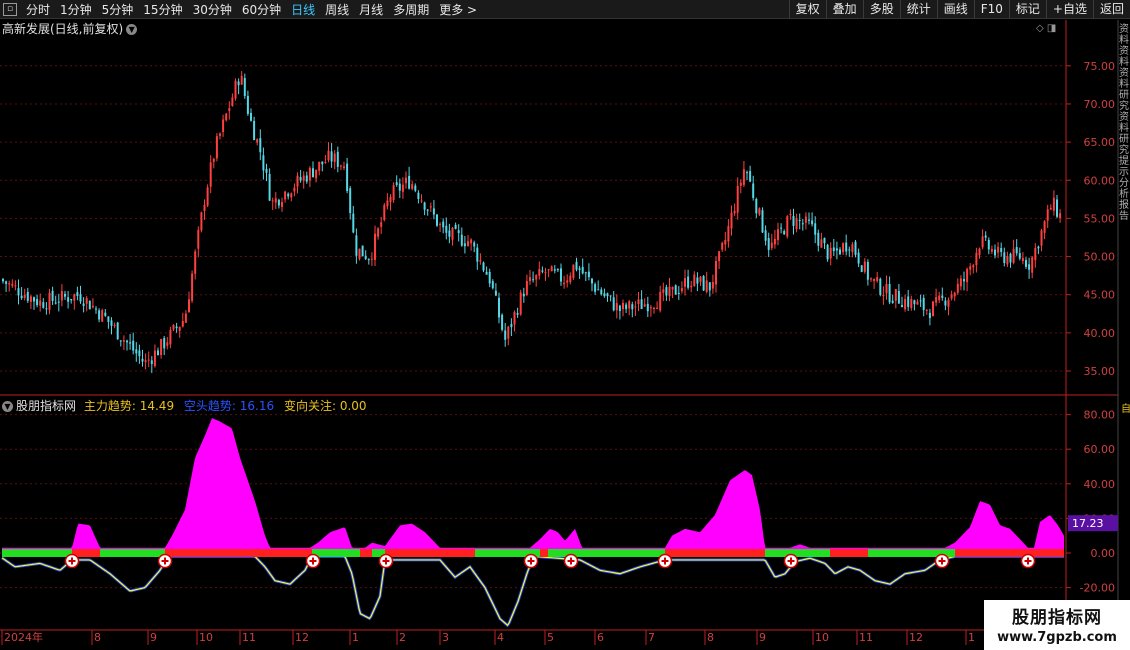 This screenshot has width=1130, height=650. Describe the element at coordinates (355, 637) in the screenshot. I see `date-label: 1` at that location.